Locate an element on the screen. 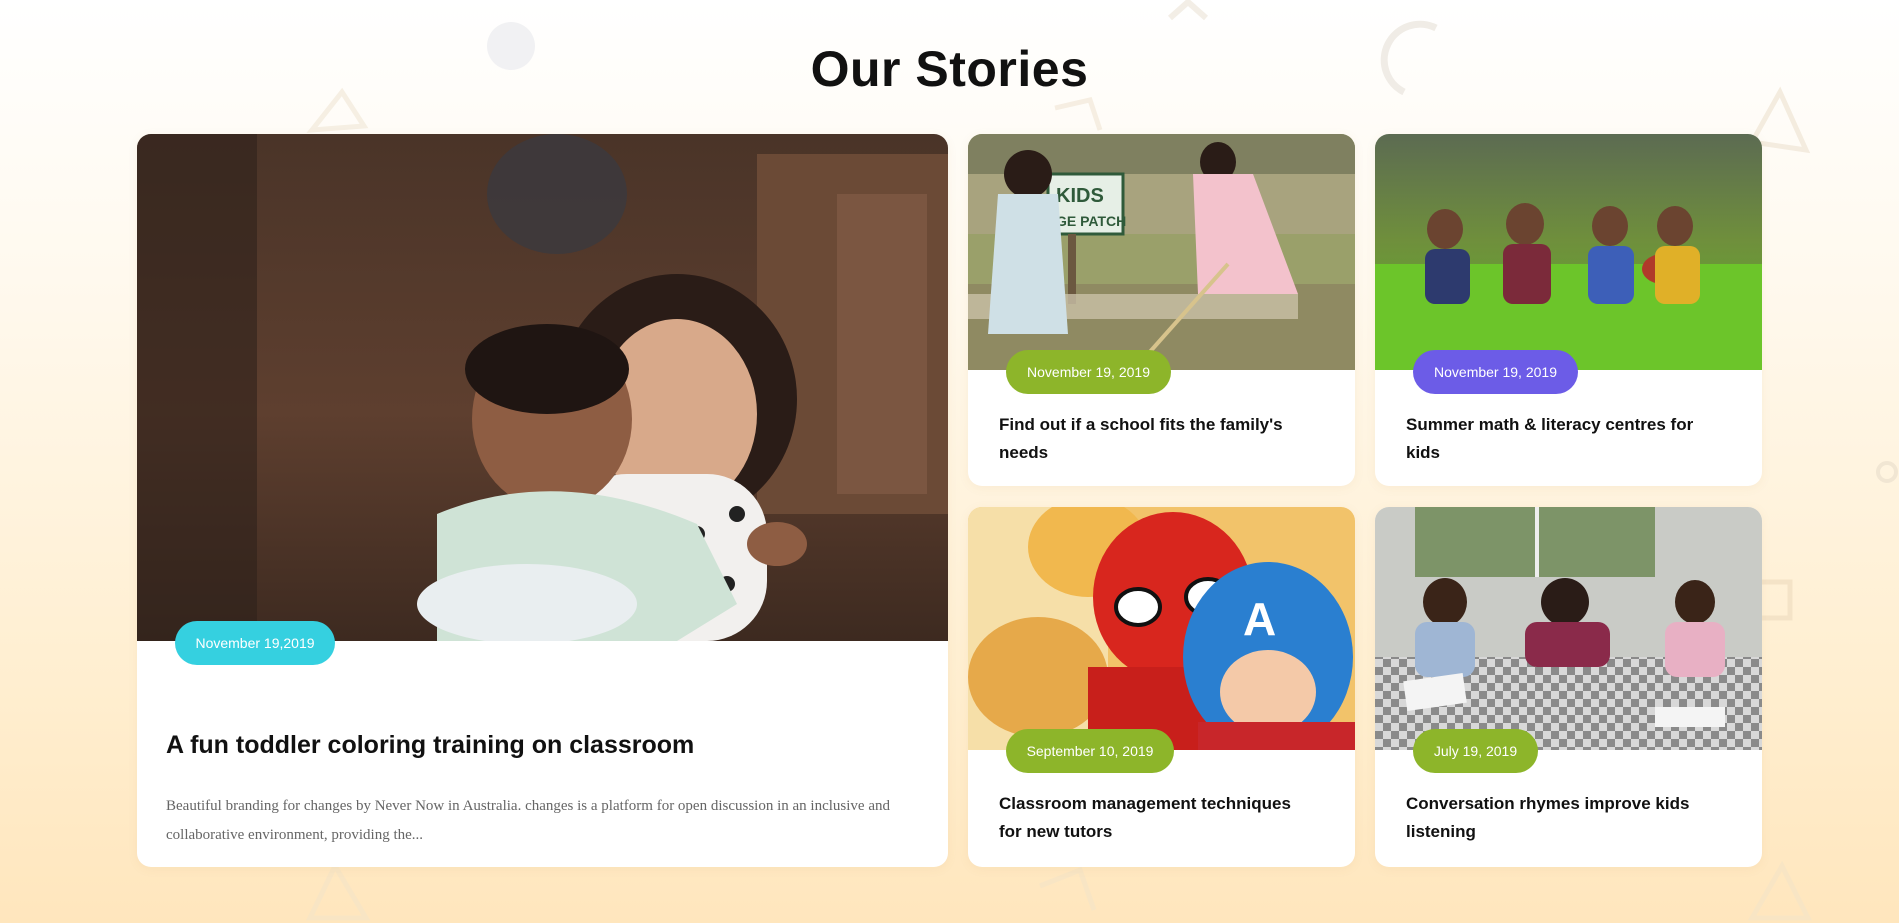  chevron-shape-icon is located at coordinates (1188, 10).